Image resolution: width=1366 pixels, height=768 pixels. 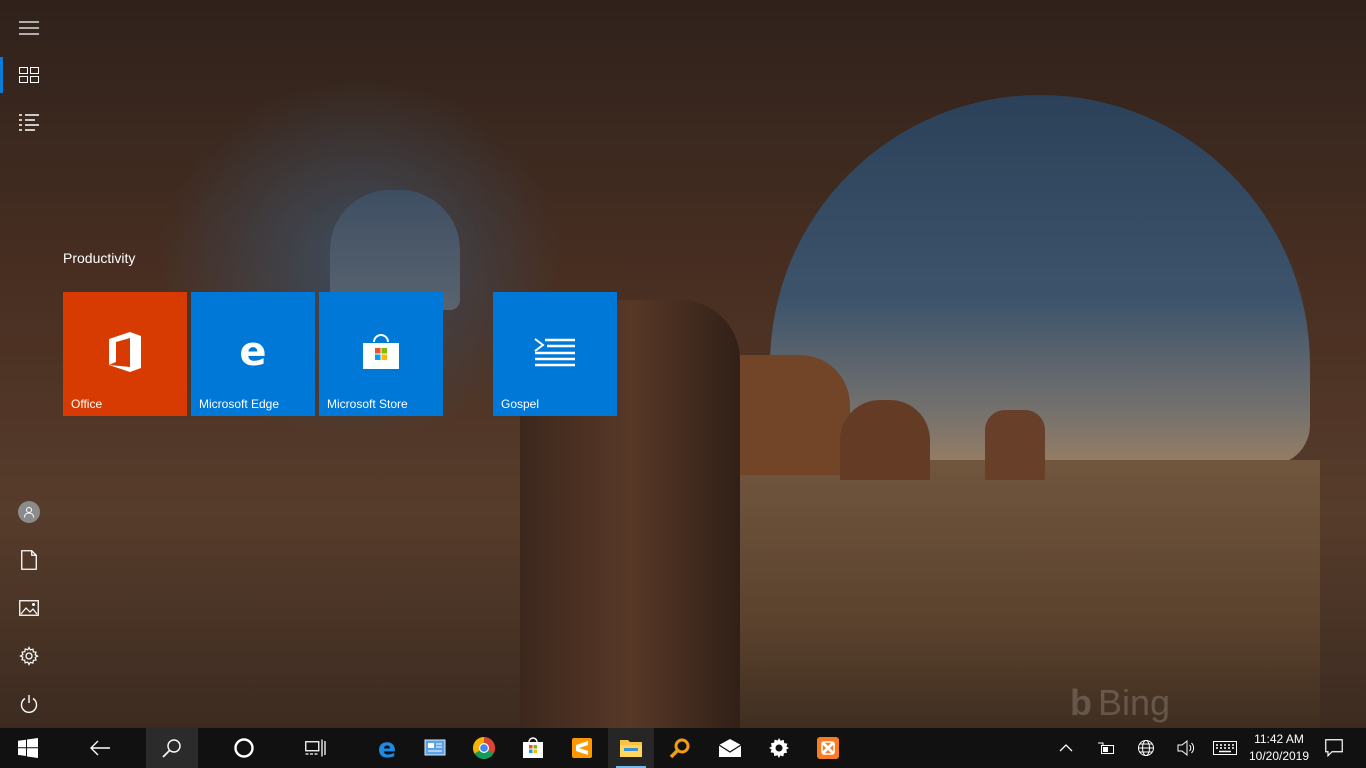 I want to click on battery-icon, so click(x=1106, y=748).